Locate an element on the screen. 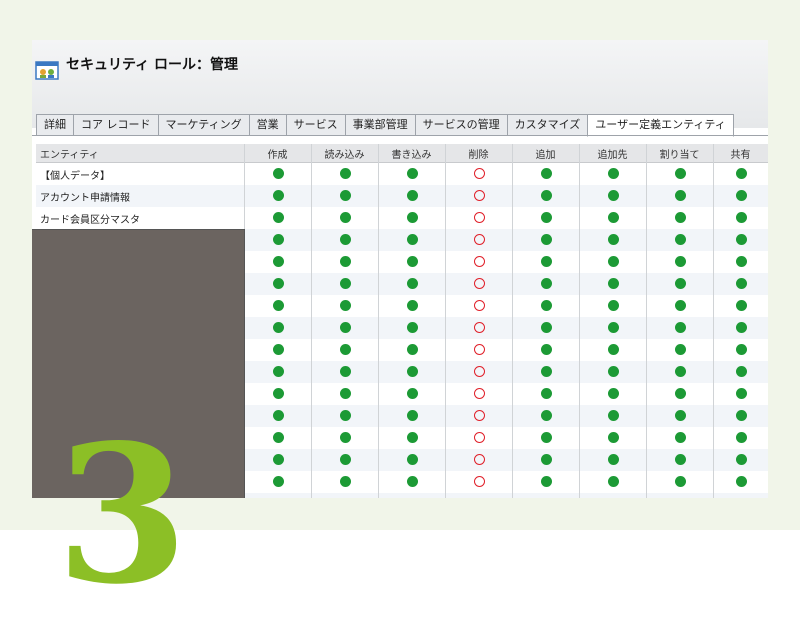 Image resolution: width=800 pixels, height=626 pixels. header-5: 追加先 is located at coordinates (612, 153).